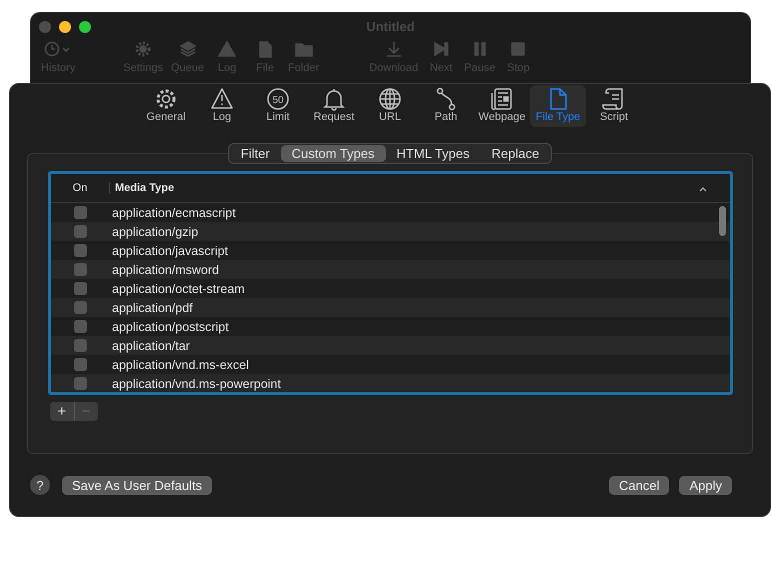 This screenshot has width=783, height=567. Describe the element at coordinates (40, 485) in the screenshot. I see `help-button: ?` at that location.